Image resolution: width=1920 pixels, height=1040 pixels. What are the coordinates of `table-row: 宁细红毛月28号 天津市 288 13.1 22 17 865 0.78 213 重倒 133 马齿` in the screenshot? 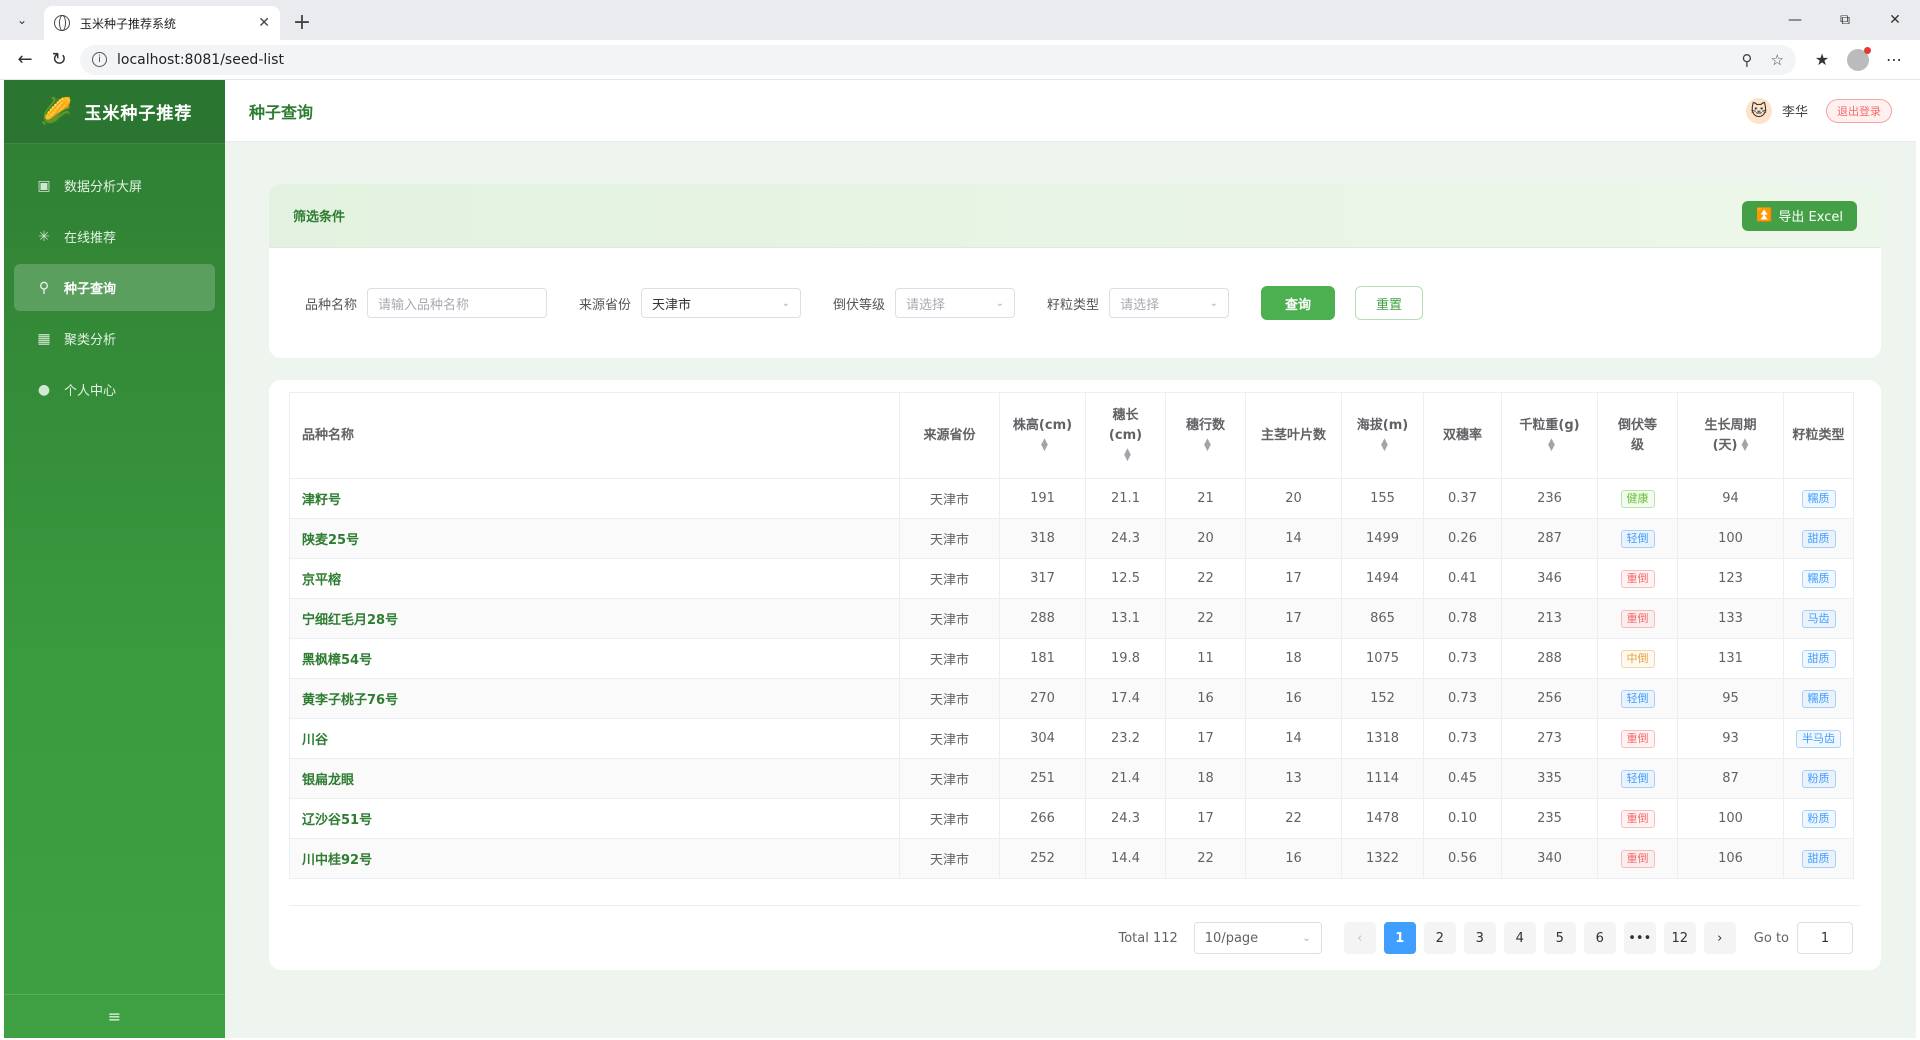 It's located at (1071, 618).